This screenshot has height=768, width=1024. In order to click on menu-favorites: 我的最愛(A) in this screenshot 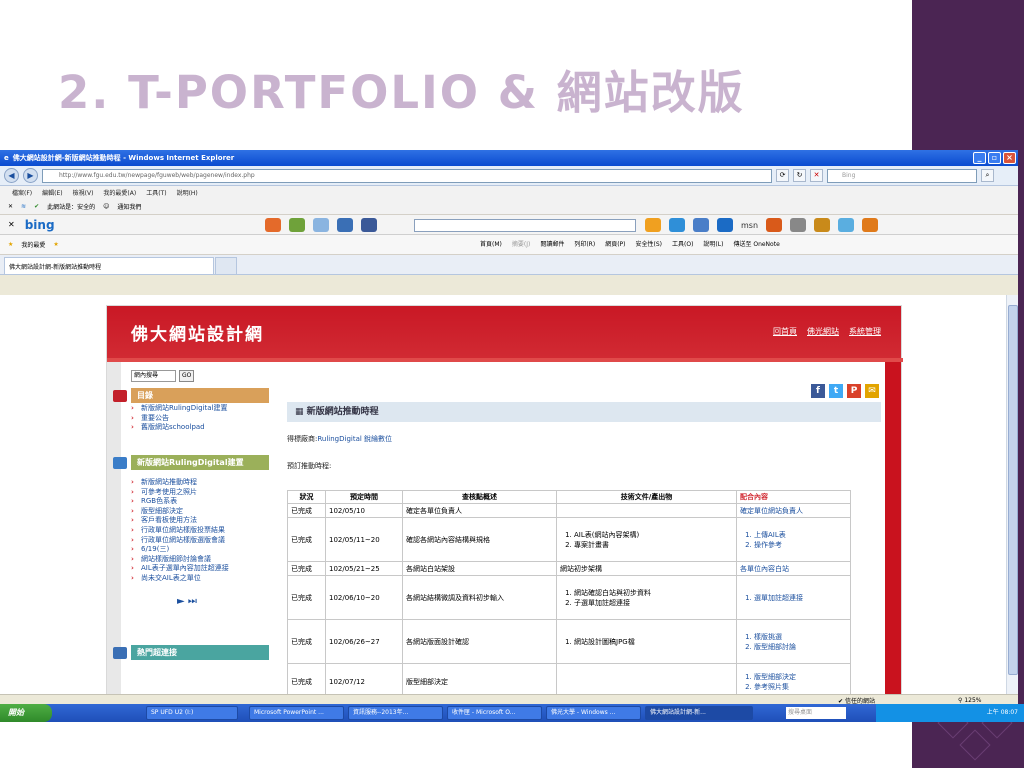, I will do `click(119, 192)`.